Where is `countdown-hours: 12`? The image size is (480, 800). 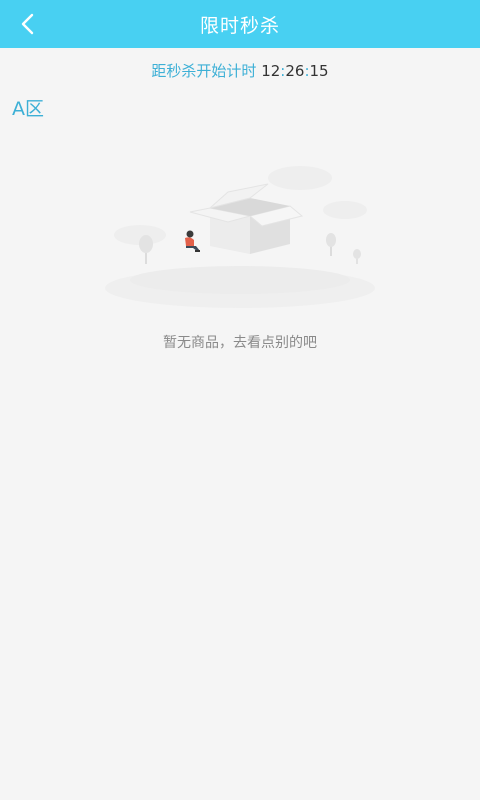 countdown-hours: 12 is located at coordinates (271, 71).